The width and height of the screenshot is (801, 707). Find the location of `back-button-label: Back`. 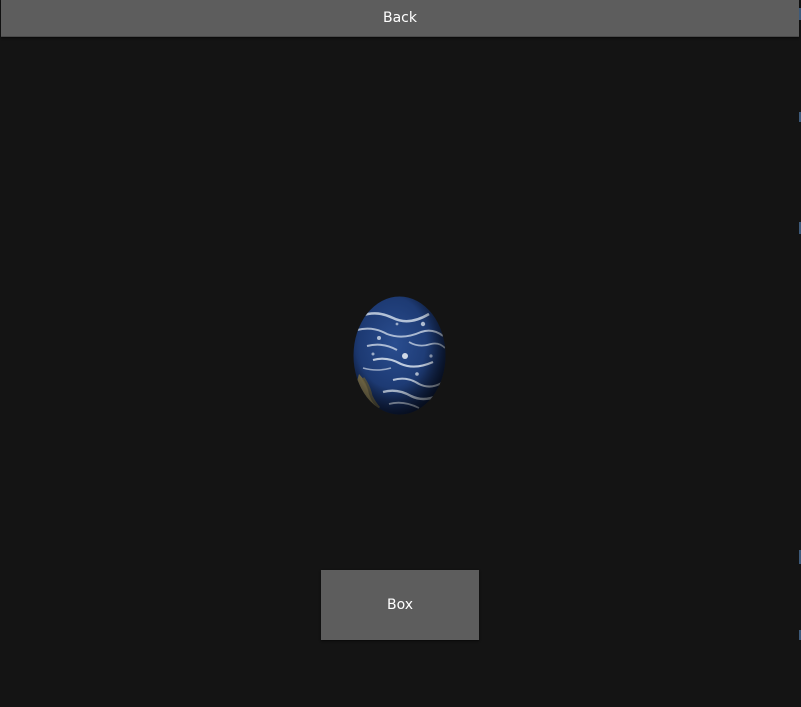

back-button-label: Back is located at coordinates (400, 18).